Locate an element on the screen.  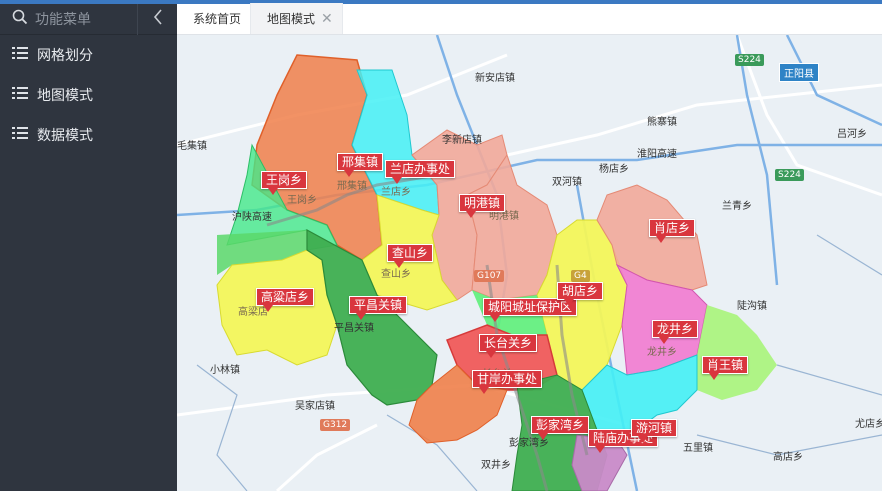
place-label: 邢集镇 is located at coordinates (352, 186).